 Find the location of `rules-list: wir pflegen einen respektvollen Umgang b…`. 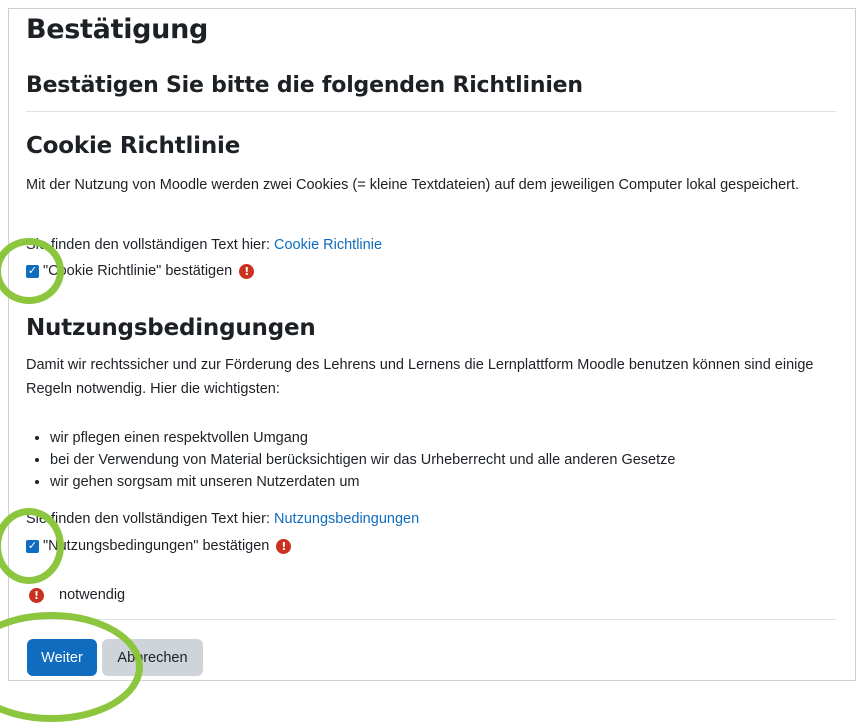

rules-list: wir pflegen einen respektvollen Umgang b… is located at coordinates (350, 460).